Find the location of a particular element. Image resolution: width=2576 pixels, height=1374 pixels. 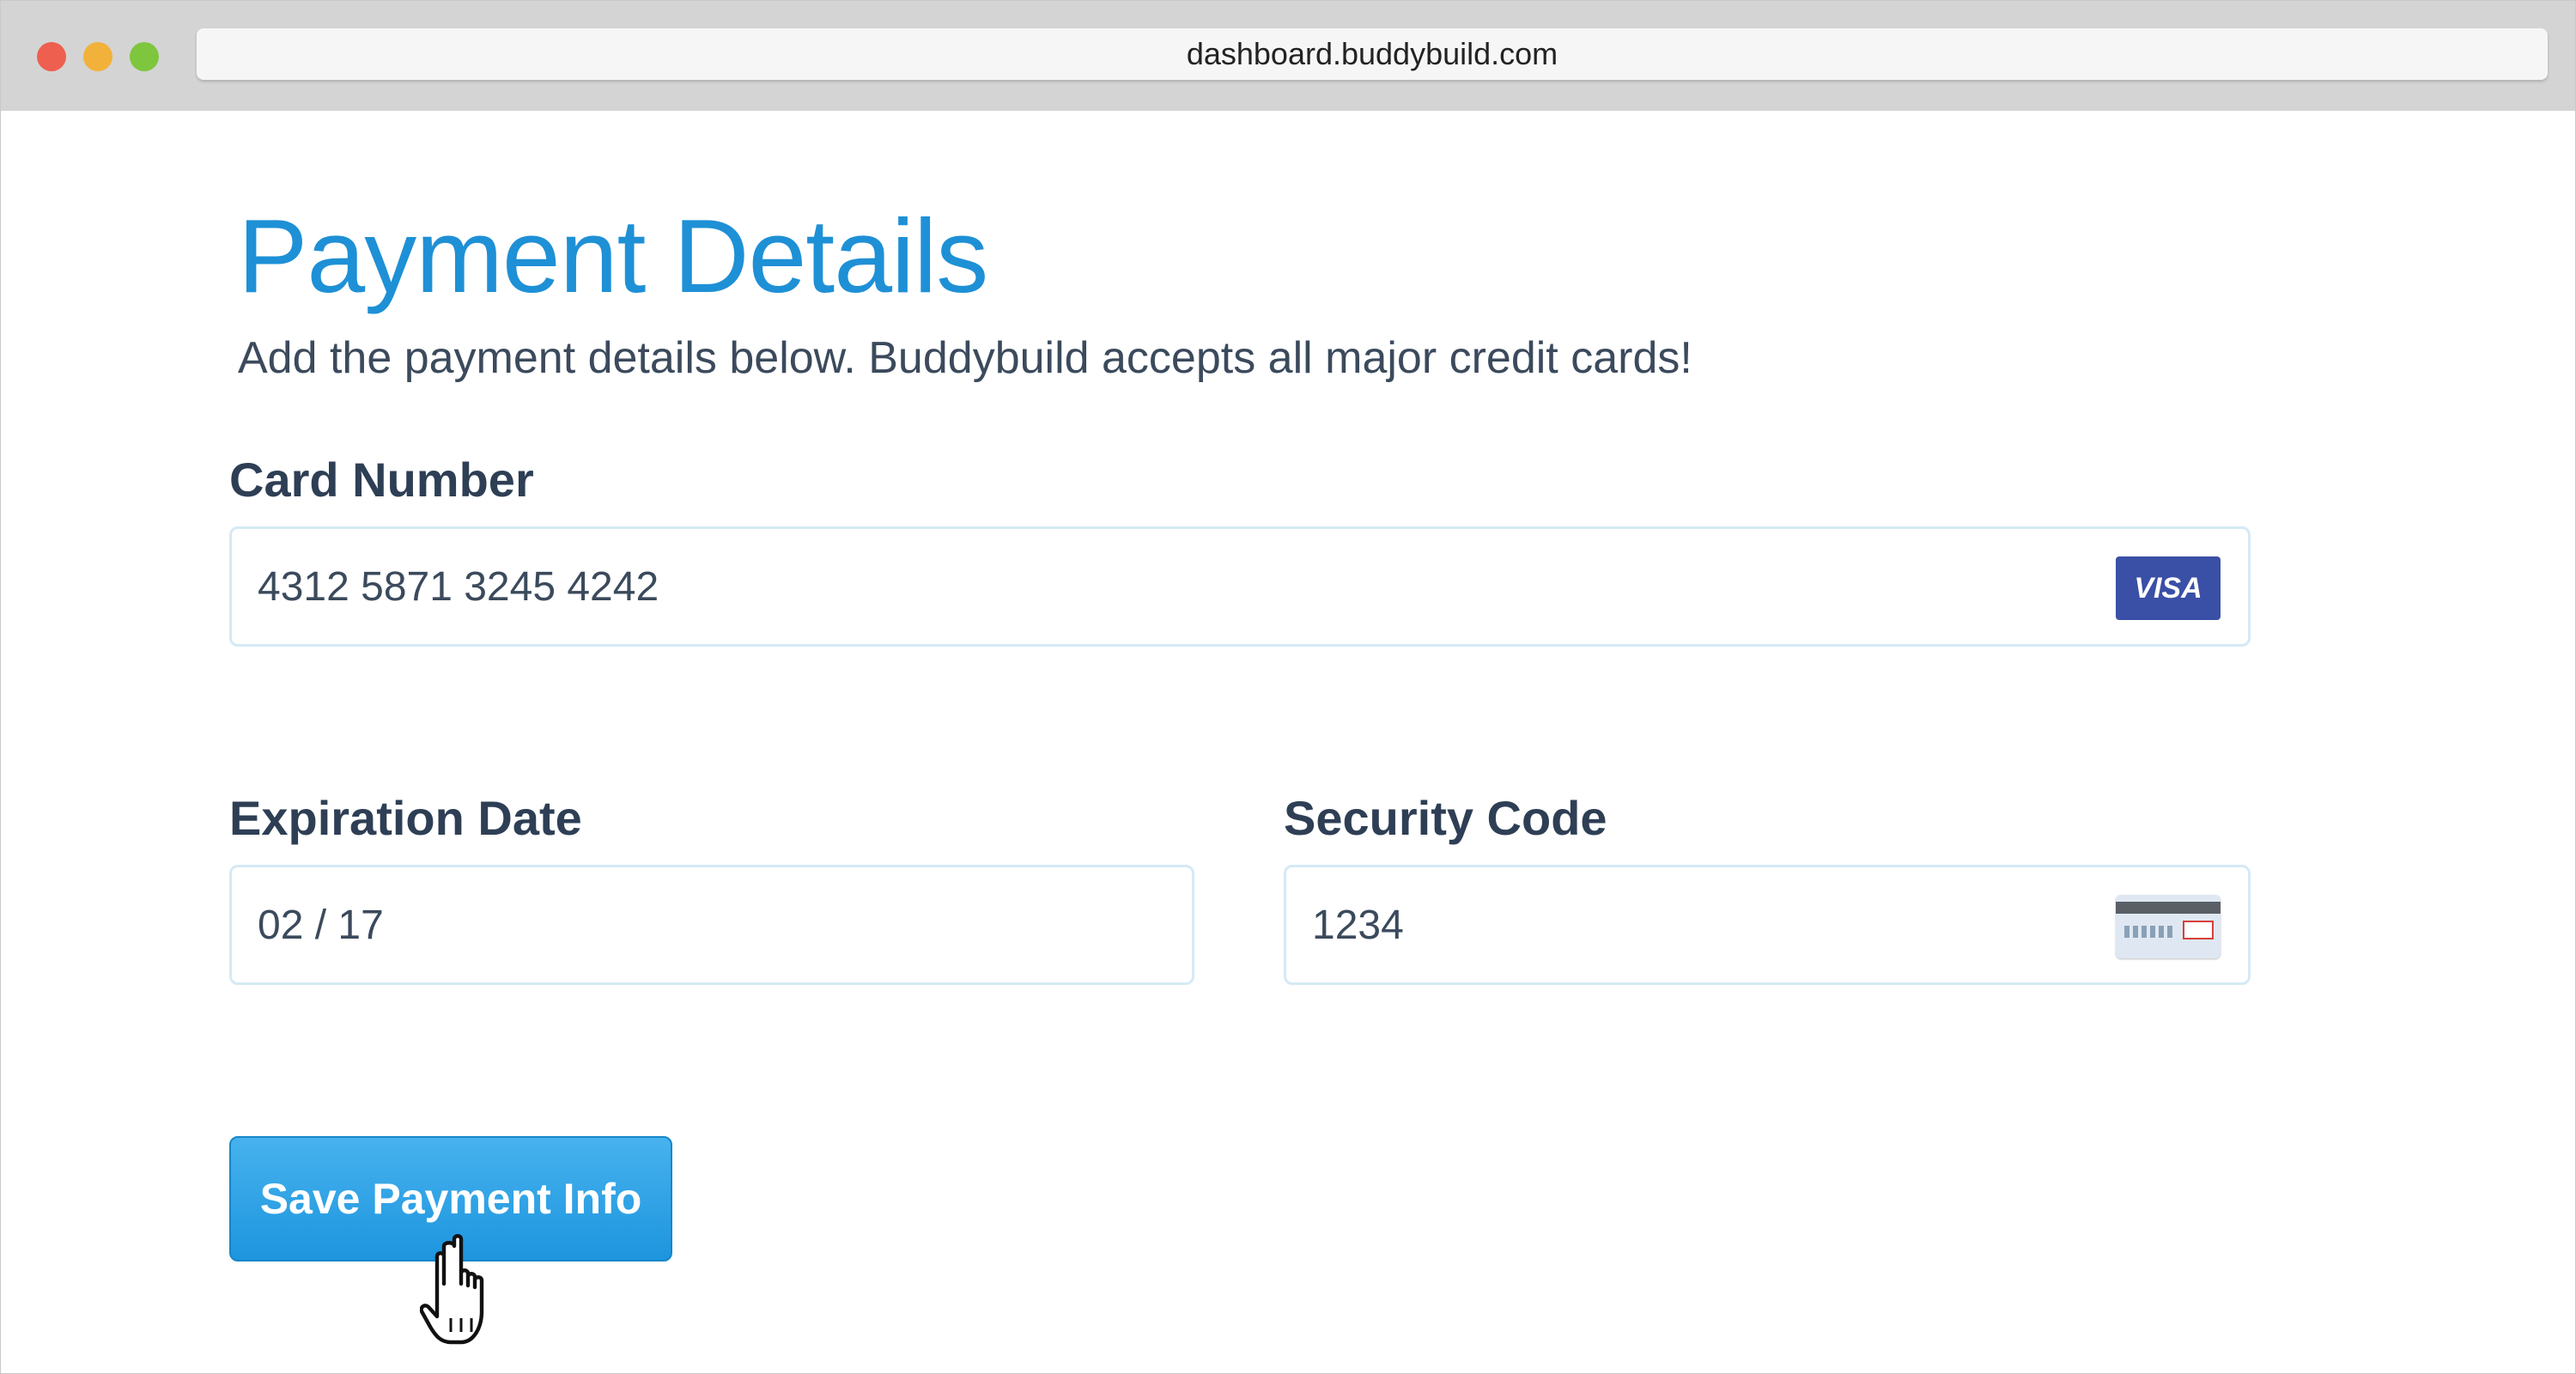

card-number-label: Card Number is located at coordinates (381, 480).